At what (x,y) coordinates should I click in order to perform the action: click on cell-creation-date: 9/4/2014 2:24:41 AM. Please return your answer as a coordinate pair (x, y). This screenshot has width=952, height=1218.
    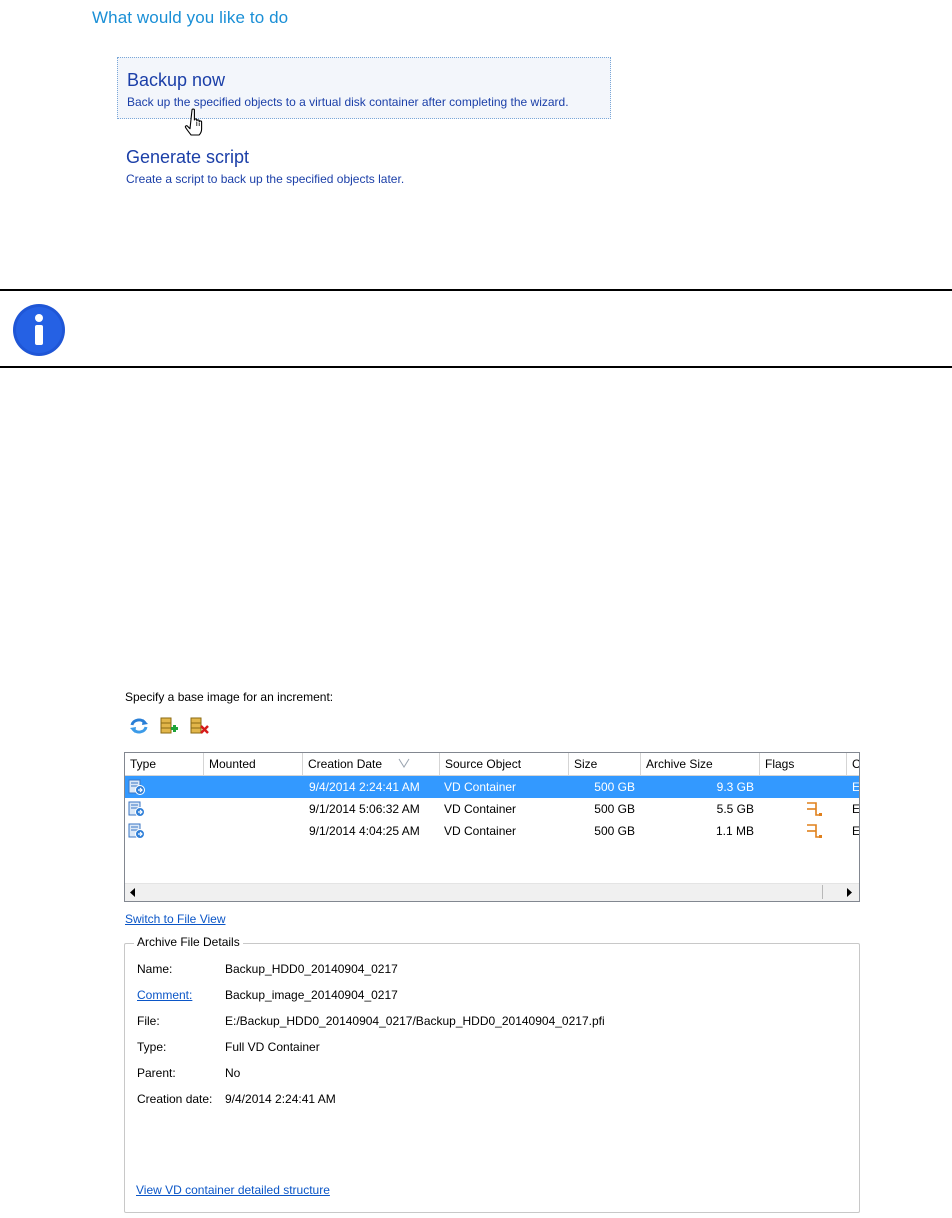
    Looking at the image, I should click on (364, 787).